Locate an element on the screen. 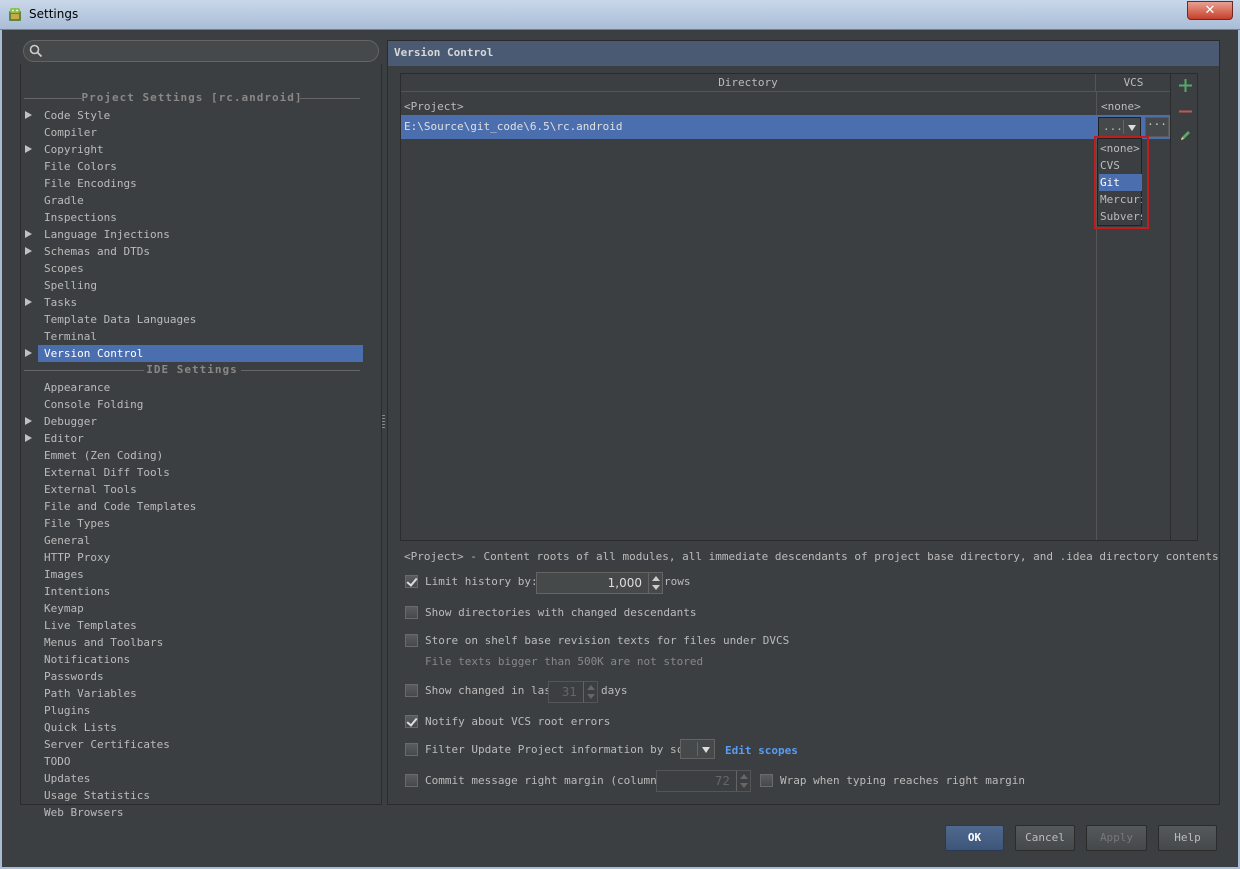 The height and width of the screenshot is (869, 1240). tree-item: File Types is located at coordinates (200, 523).